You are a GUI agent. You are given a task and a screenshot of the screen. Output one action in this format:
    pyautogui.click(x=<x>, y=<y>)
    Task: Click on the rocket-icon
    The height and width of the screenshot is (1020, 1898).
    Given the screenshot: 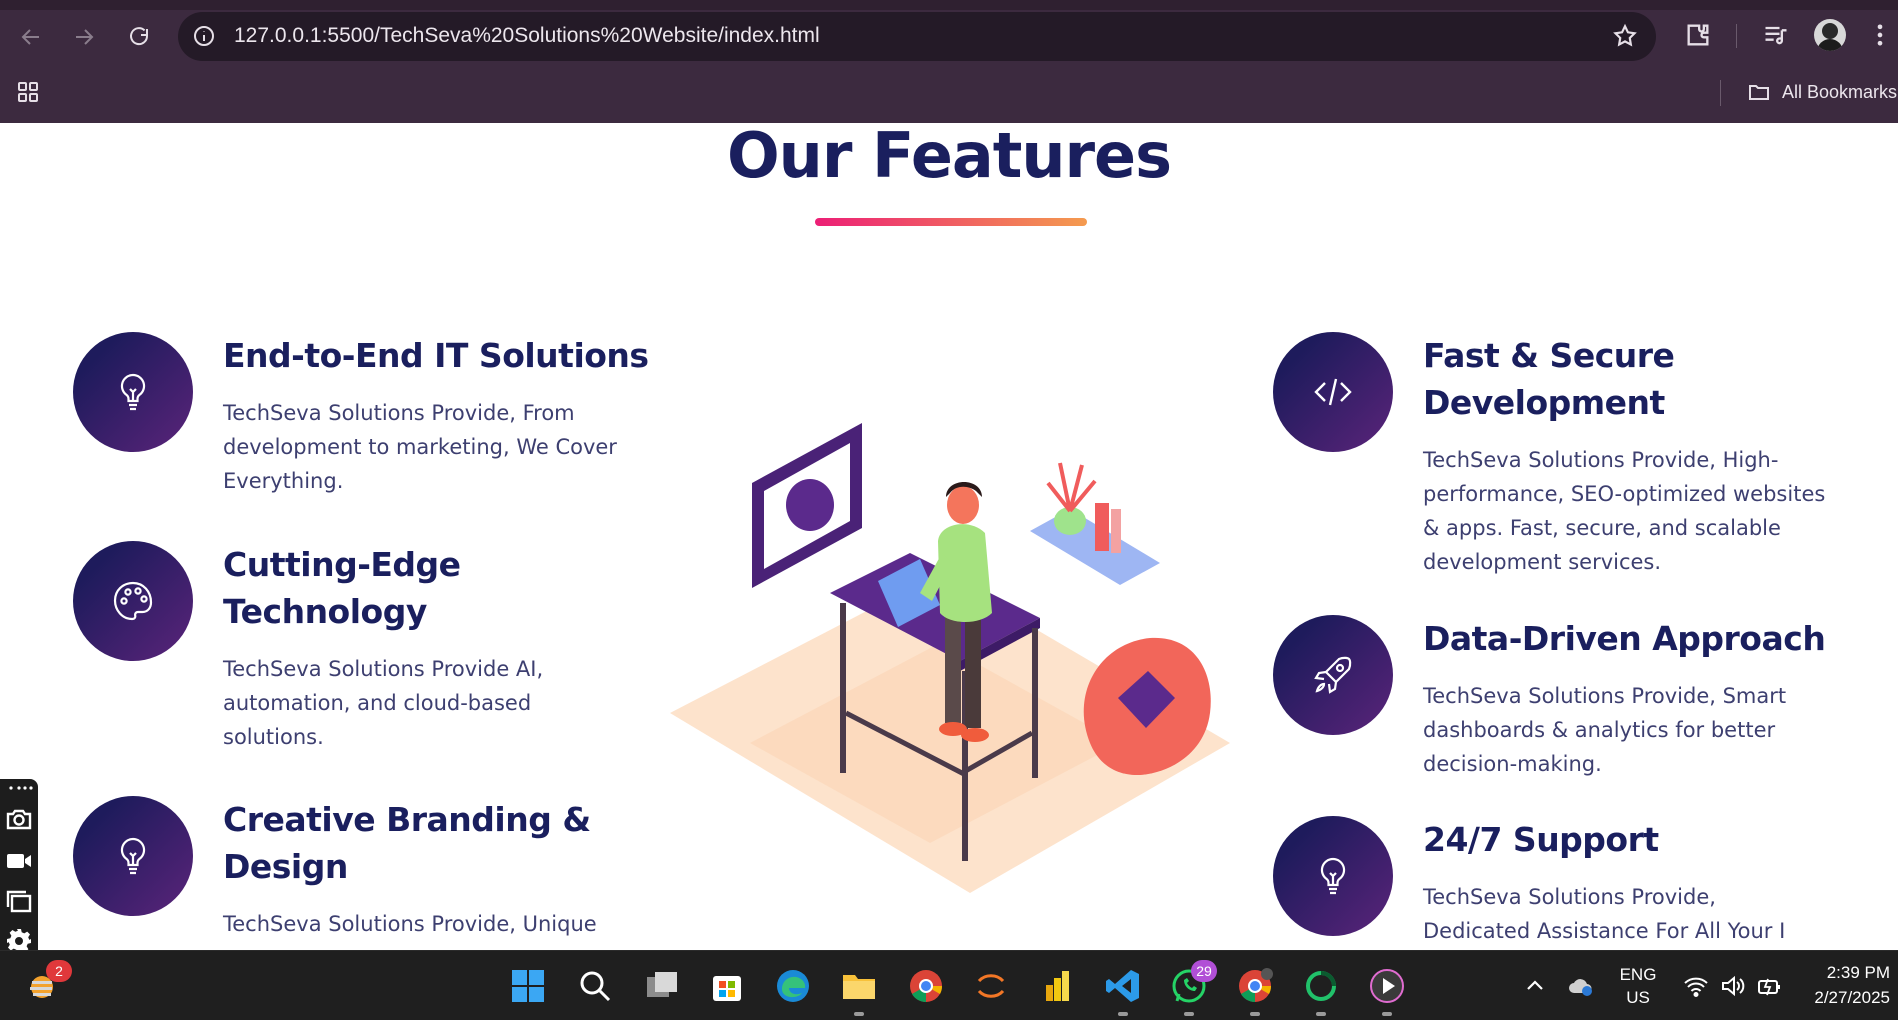 What is the action you would take?
    pyautogui.click(x=1333, y=675)
    